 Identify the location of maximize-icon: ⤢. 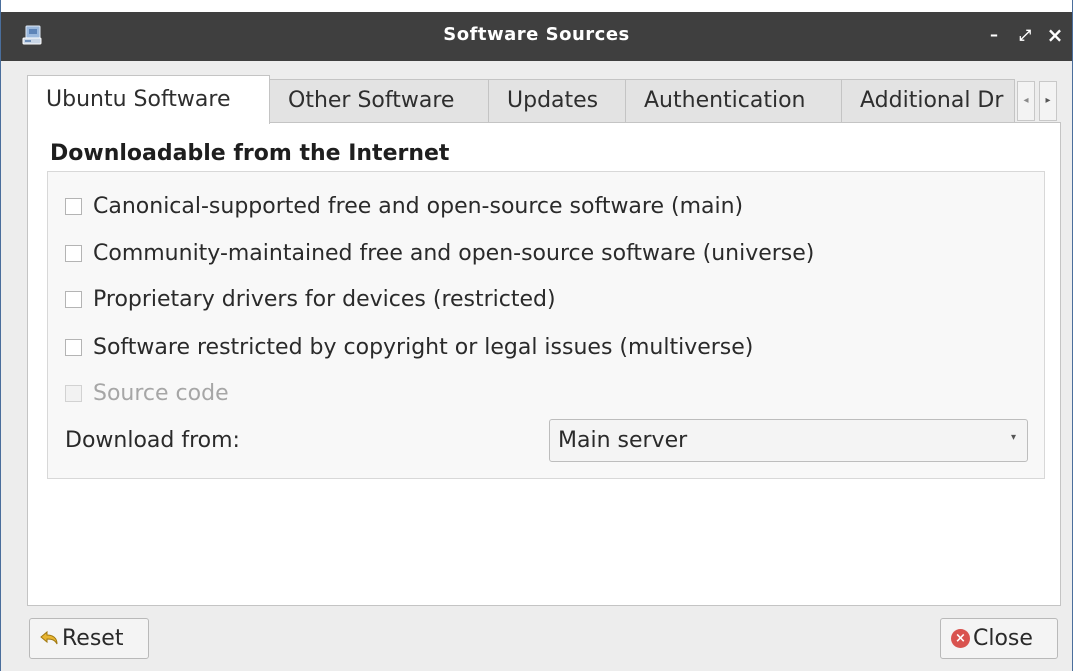
(1025, 35).